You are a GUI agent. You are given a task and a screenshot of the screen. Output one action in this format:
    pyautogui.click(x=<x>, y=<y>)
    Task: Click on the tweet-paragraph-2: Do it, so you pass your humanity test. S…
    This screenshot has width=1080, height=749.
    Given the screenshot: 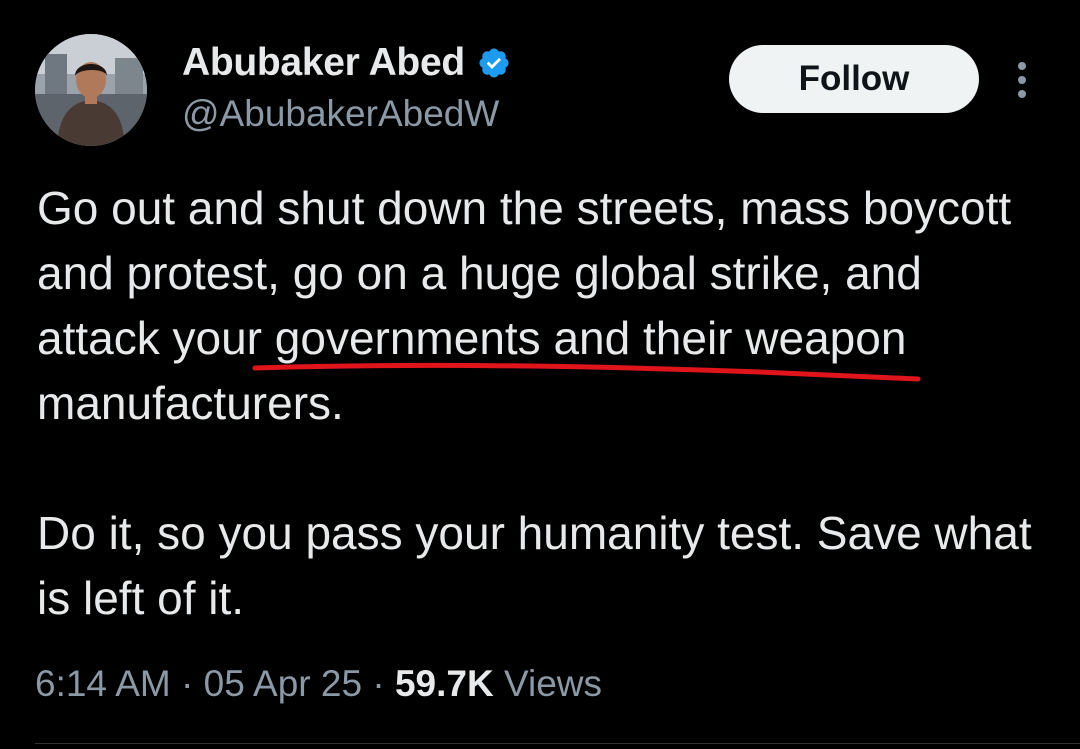 What is the action you would take?
    pyautogui.click(x=534, y=565)
    